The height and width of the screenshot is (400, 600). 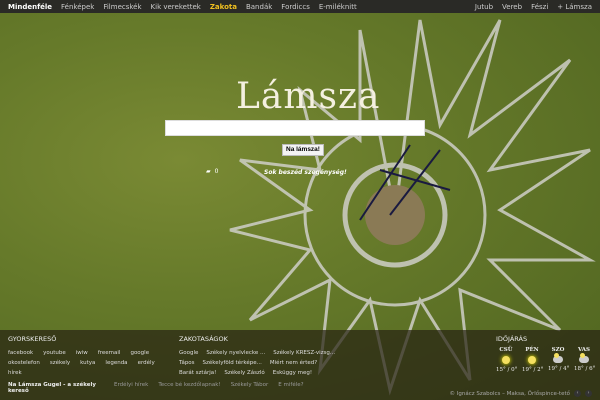 What do you see at coordinates (223, 7) in the screenshot?
I see `nav-zakota: Zakota` at bounding box center [223, 7].